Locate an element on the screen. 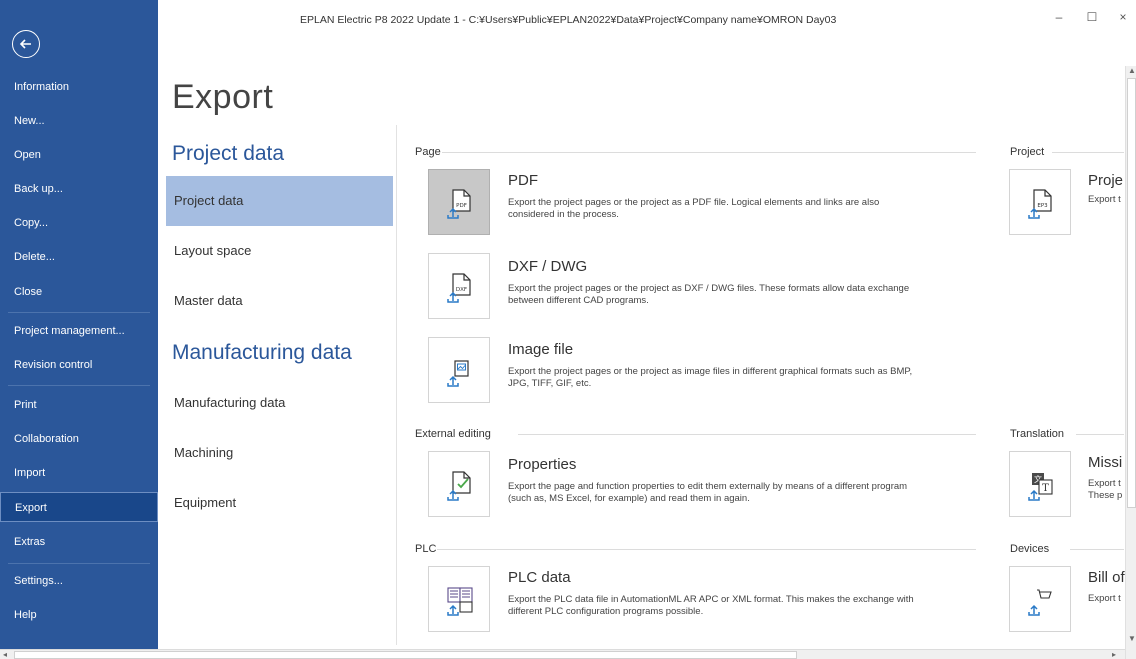  sidebar-item-open: Open is located at coordinates (79, 155).